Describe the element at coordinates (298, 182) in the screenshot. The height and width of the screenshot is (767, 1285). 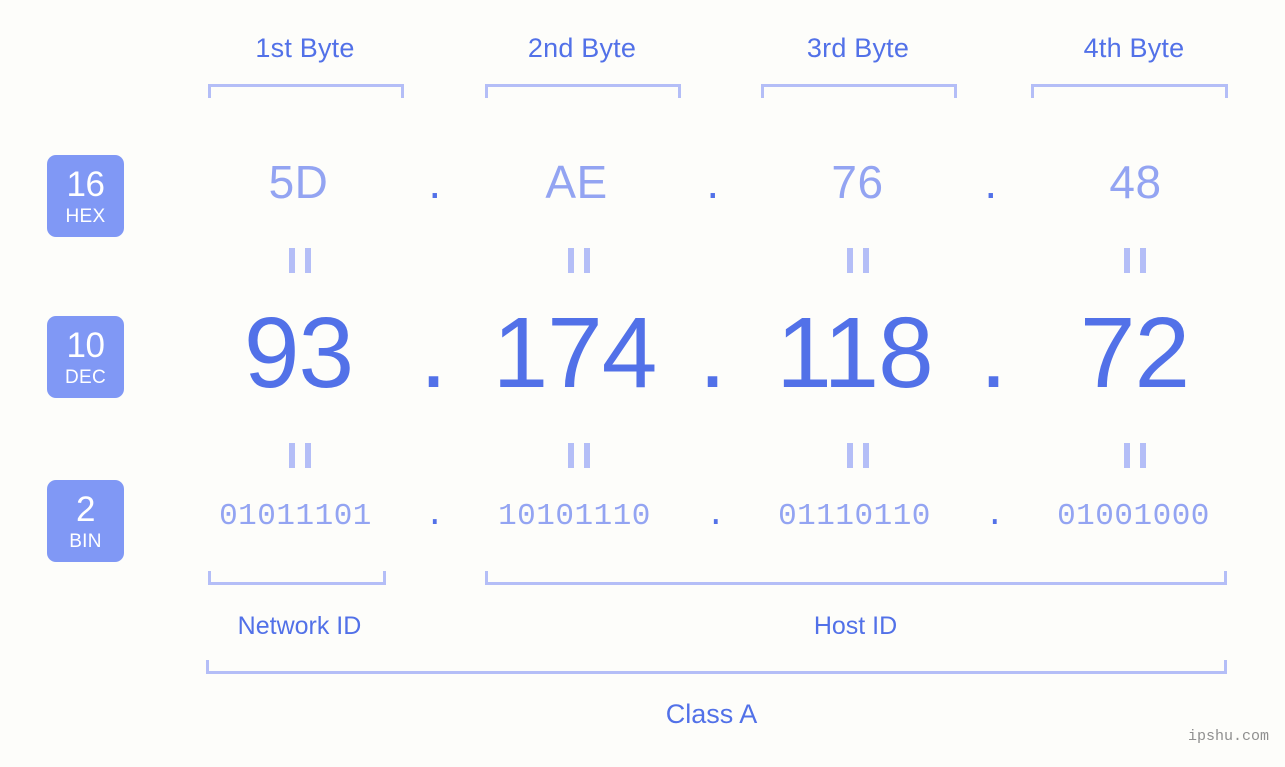
I see `hex-value-1: 5D` at that location.